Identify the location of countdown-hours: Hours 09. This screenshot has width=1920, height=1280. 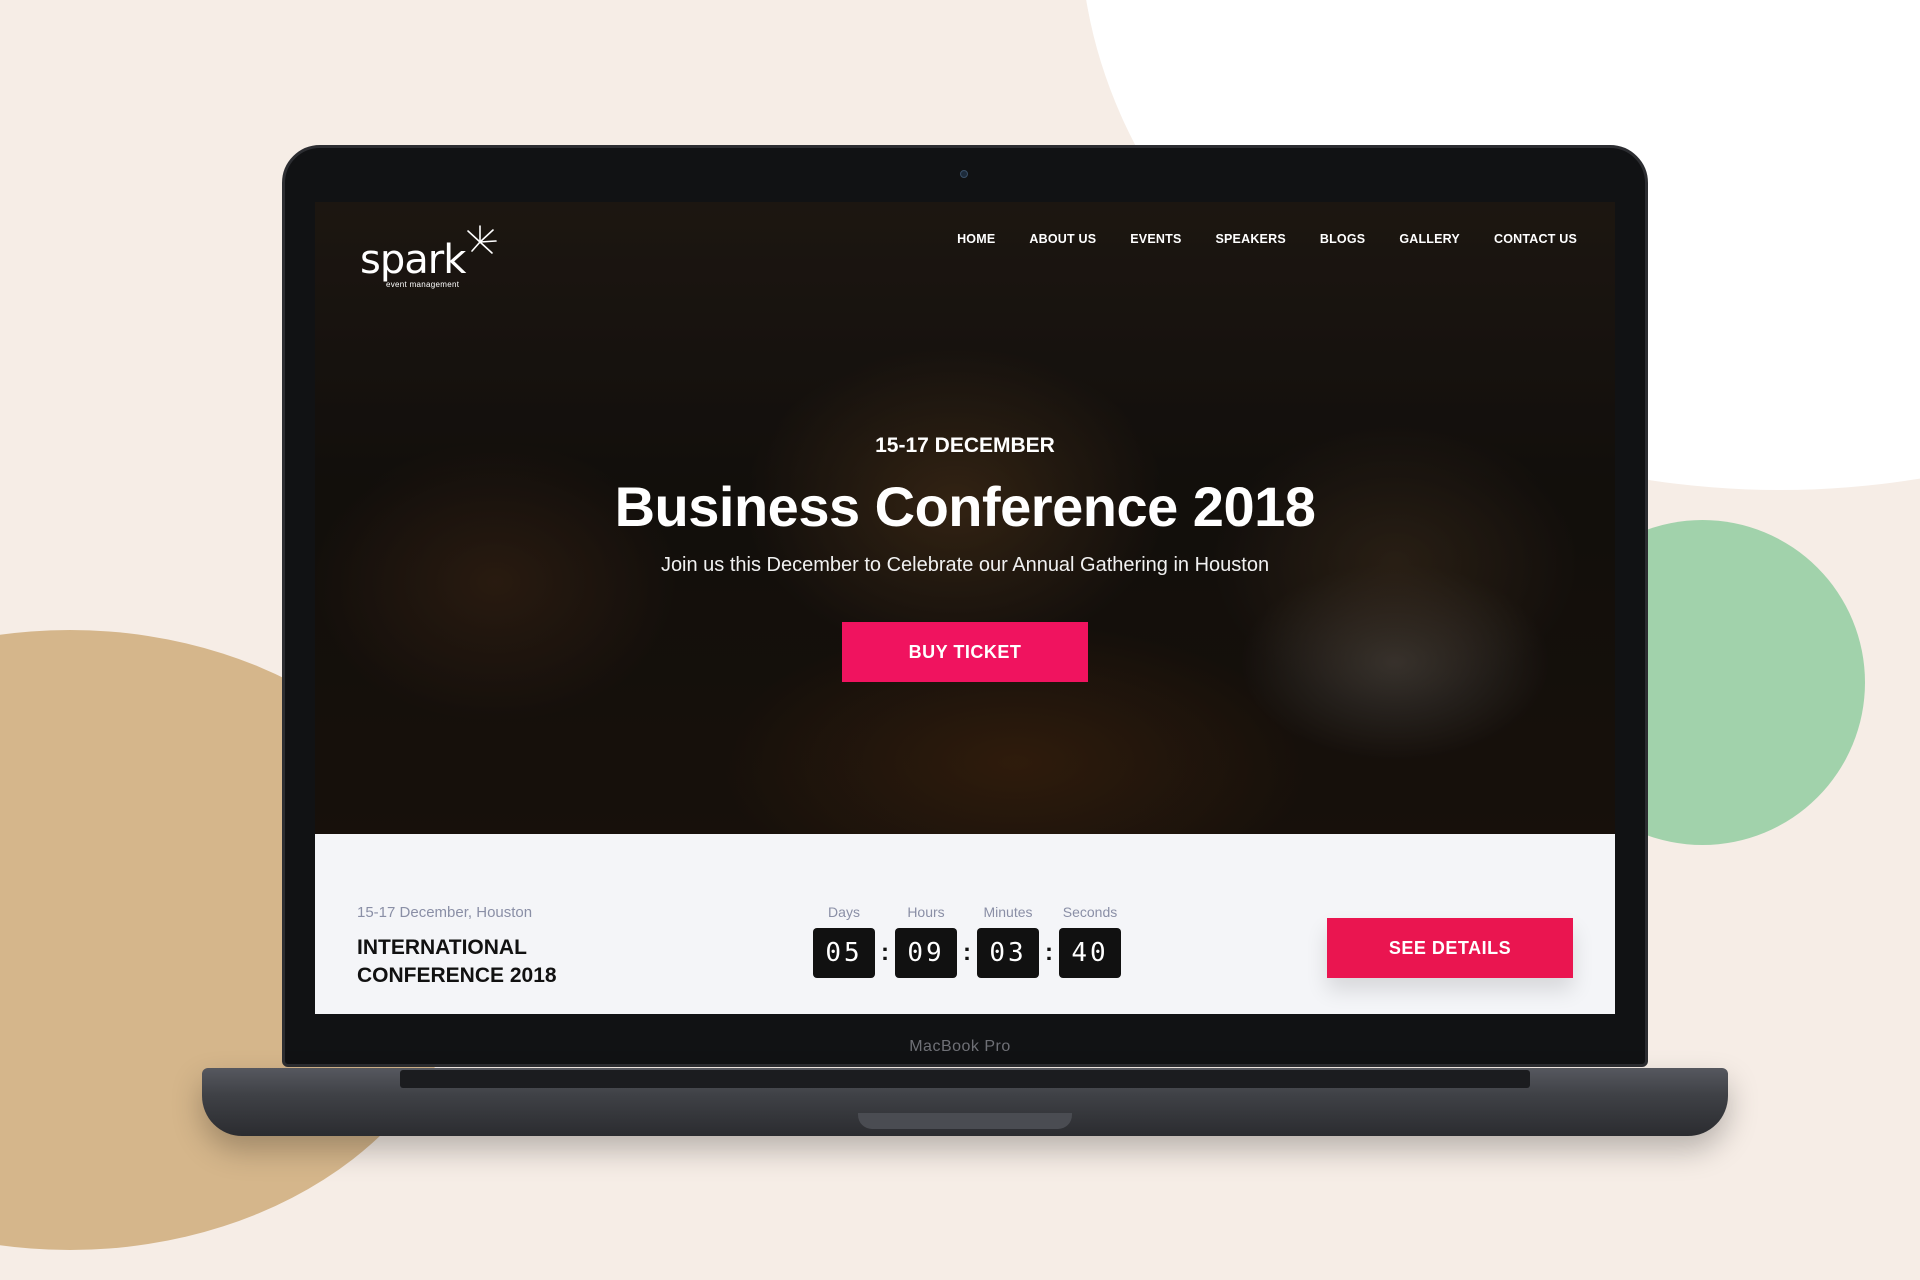
(926, 941).